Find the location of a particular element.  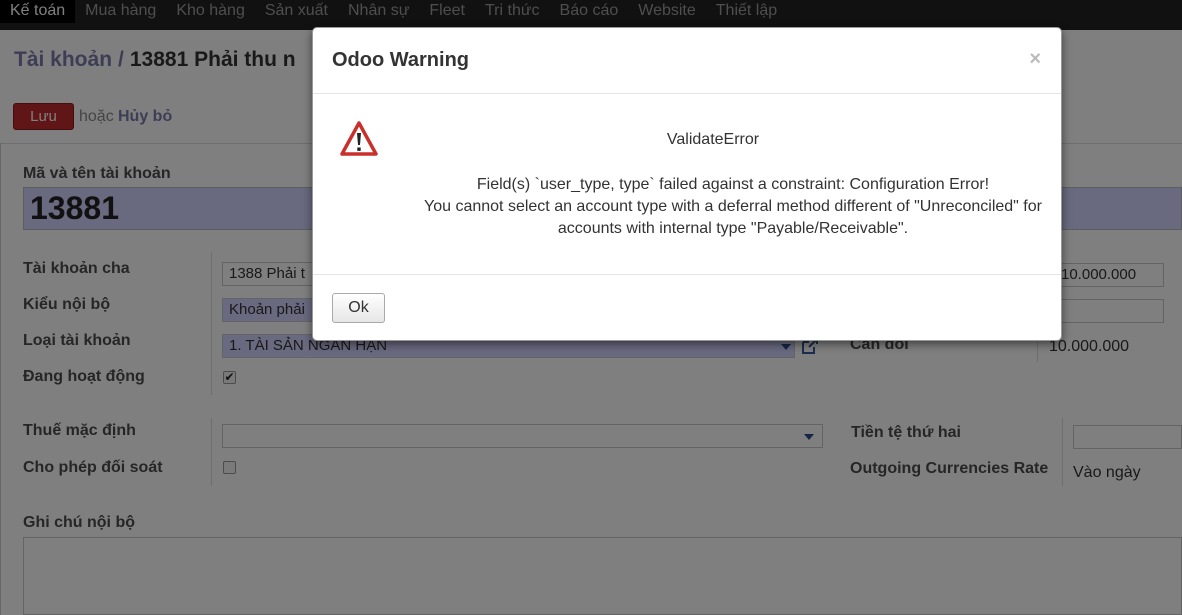

error-title: ValidateError is located at coordinates (713, 139).